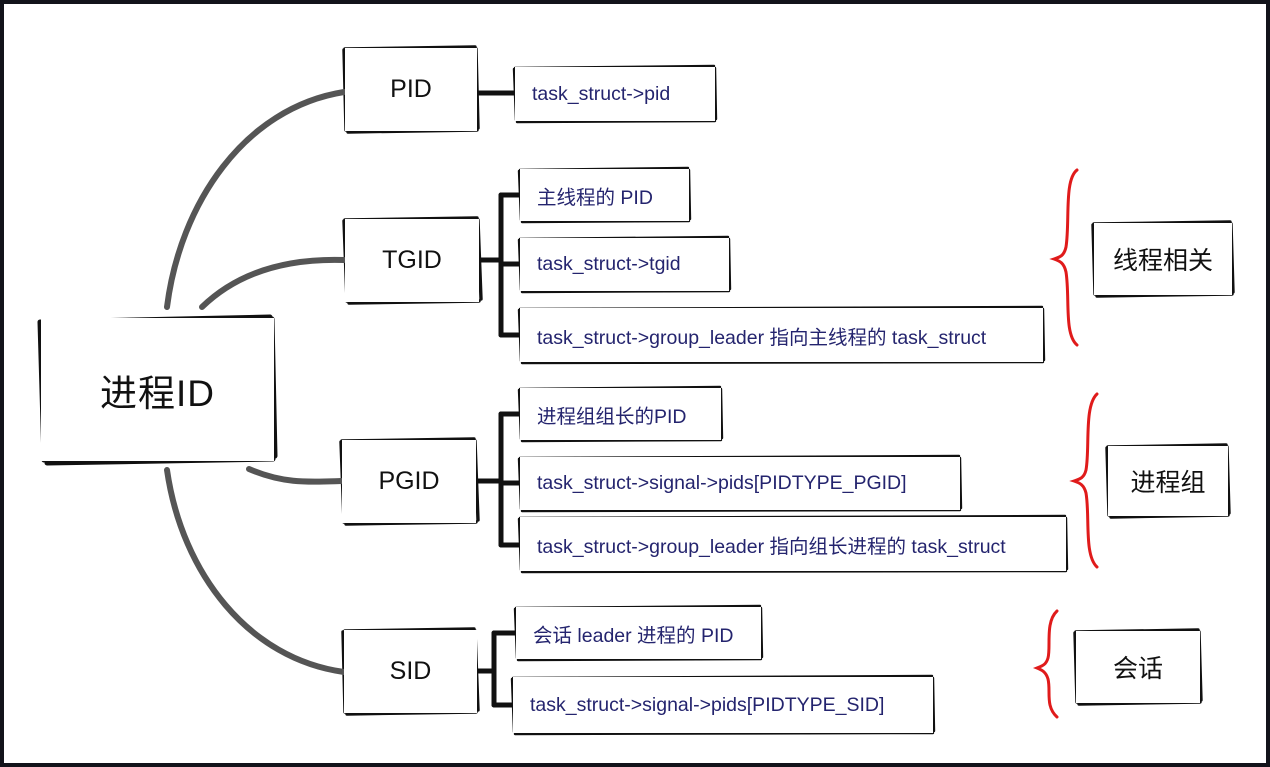 This screenshot has width=1270, height=767. I want to click on detail-box-tgid-1: task_struct->tgid, so click(624, 264).